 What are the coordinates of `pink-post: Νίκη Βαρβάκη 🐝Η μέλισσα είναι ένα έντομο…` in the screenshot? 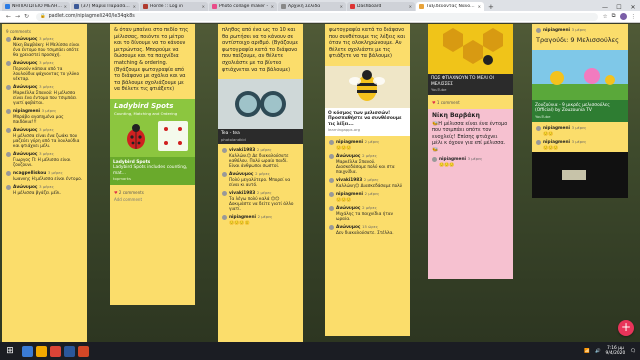 It's located at (470, 193).